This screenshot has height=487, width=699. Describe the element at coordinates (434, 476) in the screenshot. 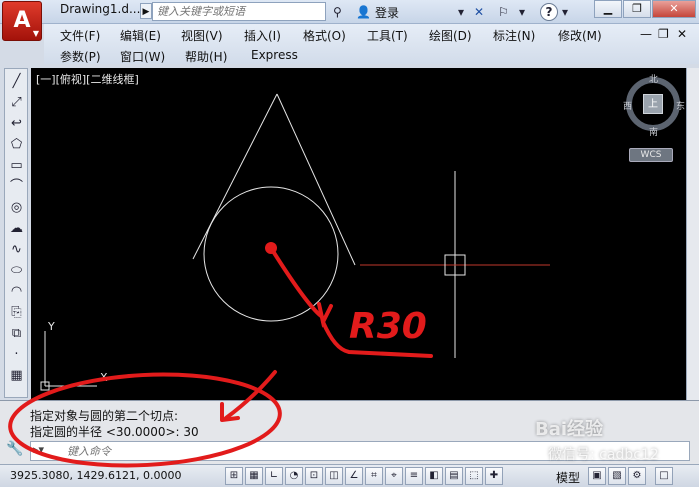

I see `transparency-icon: ◧` at that location.